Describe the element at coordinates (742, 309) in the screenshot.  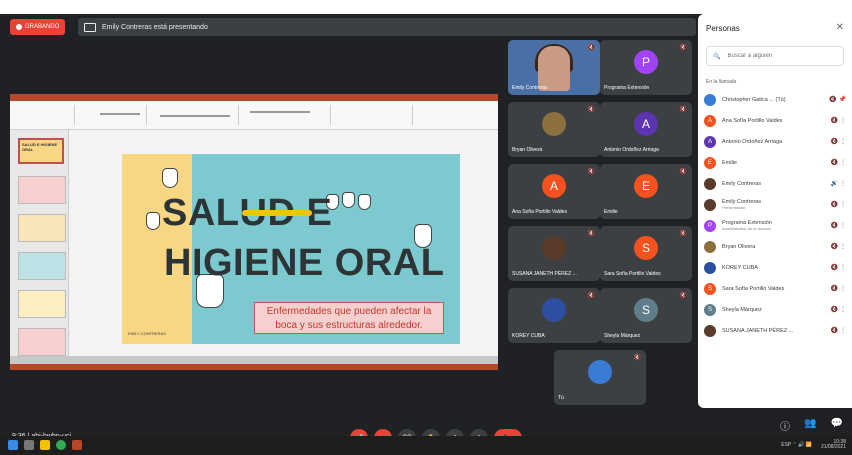
I see `participant-name: Sheyla Márquez` at that location.